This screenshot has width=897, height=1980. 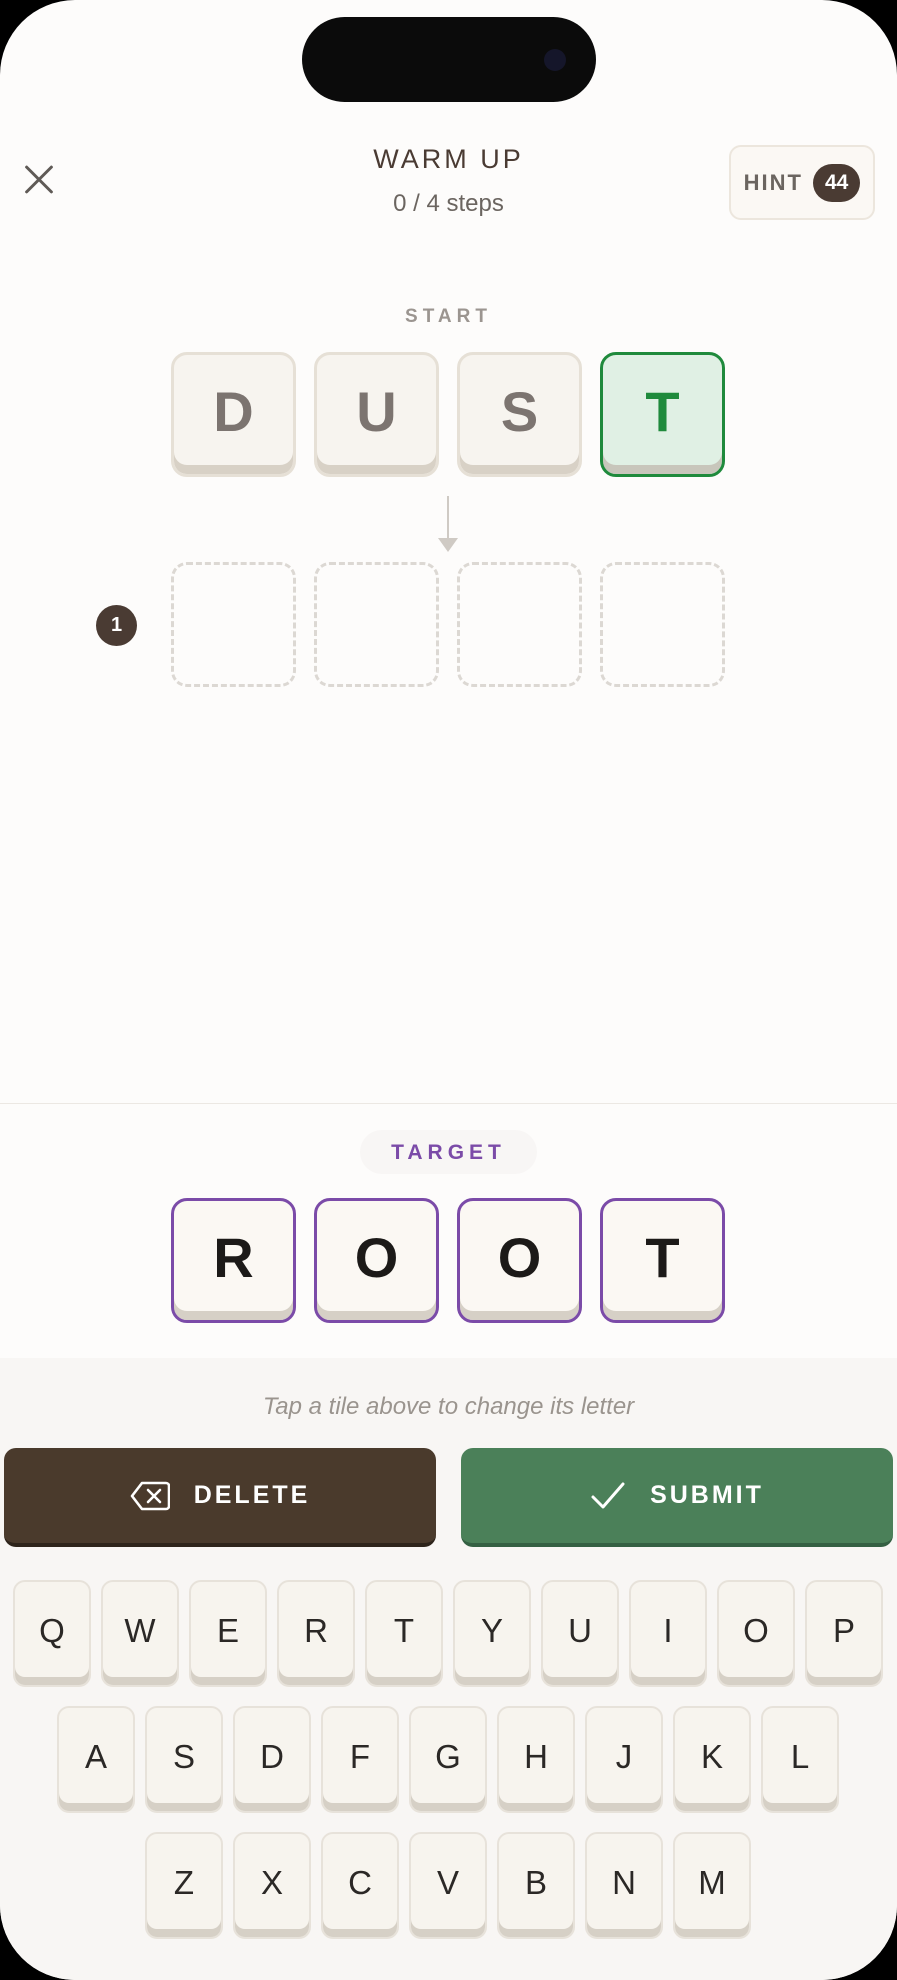 What do you see at coordinates (272, 1759) in the screenshot?
I see `keyboard-key: D` at bounding box center [272, 1759].